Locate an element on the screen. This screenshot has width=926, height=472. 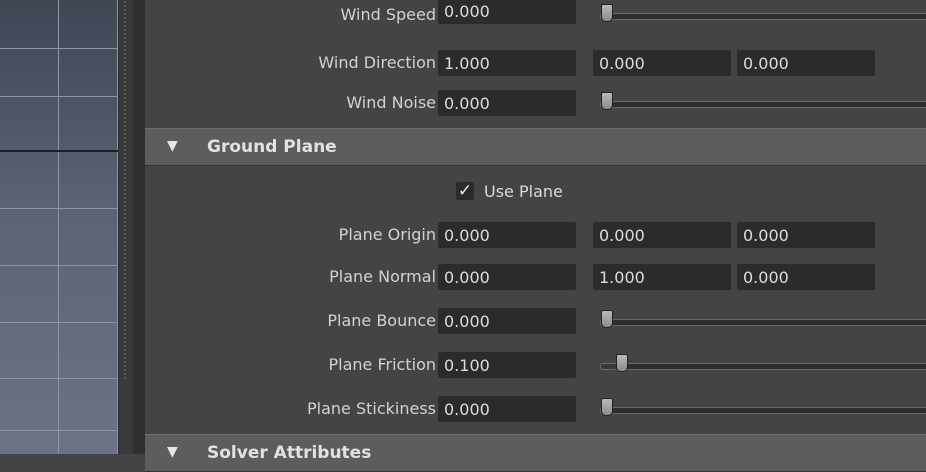
wind-direction-label: Wind Direction is located at coordinates (377, 62).